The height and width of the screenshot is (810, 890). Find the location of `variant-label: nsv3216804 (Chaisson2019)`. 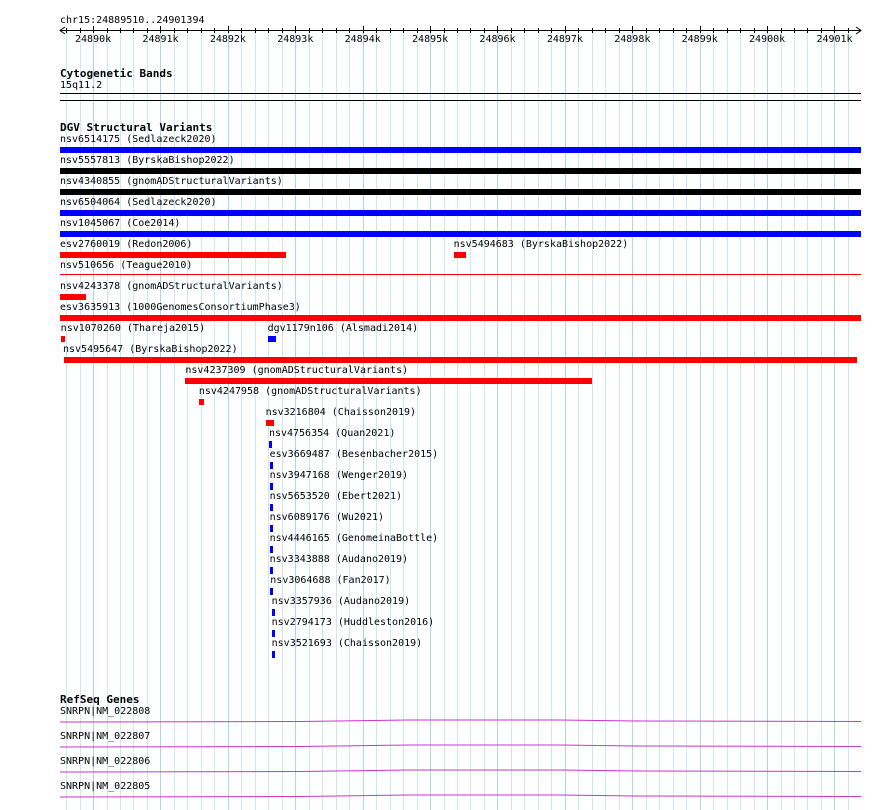

variant-label: nsv3216804 (Chaisson2019) is located at coordinates (341, 413).